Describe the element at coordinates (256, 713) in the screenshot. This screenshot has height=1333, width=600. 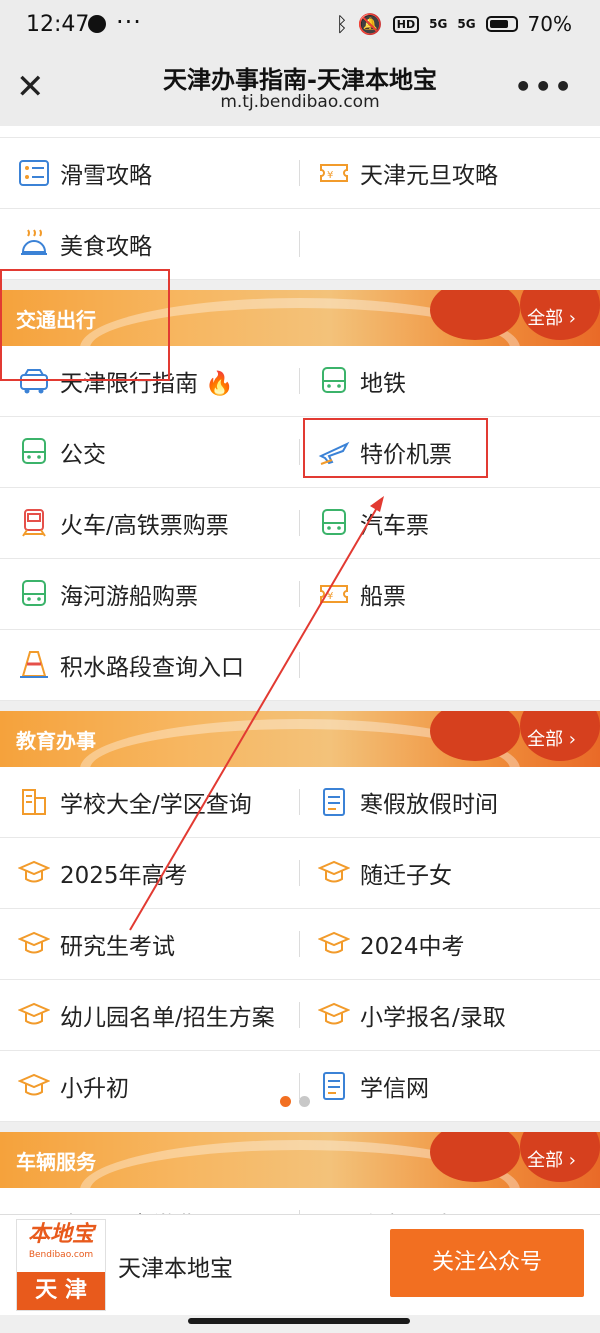
I see `annotation-arrow` at that location.